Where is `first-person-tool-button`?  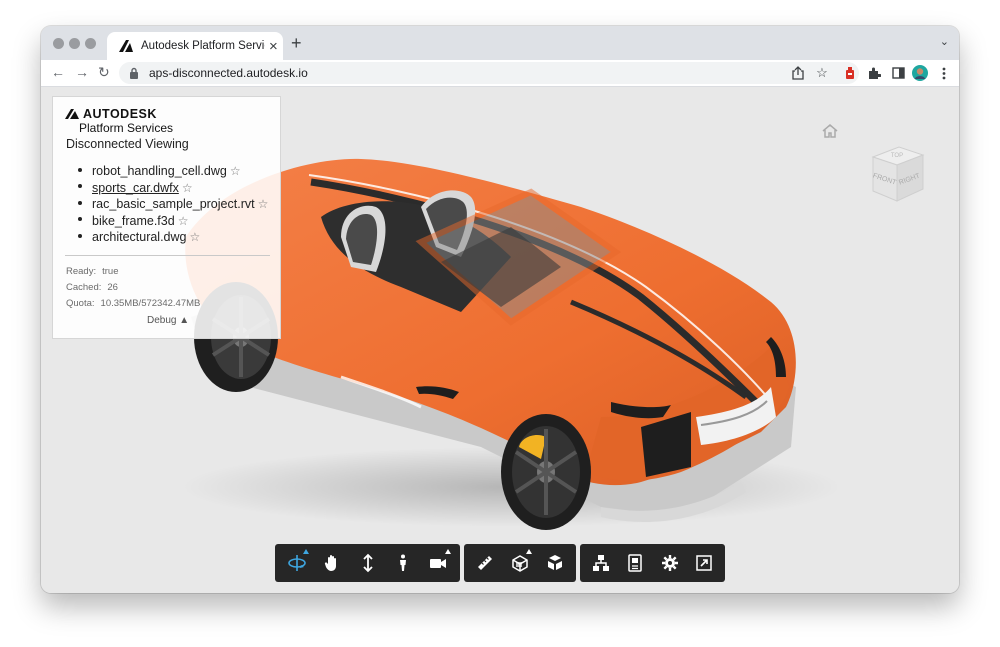
first-person-tool-button is located at coordinates (402, 563).